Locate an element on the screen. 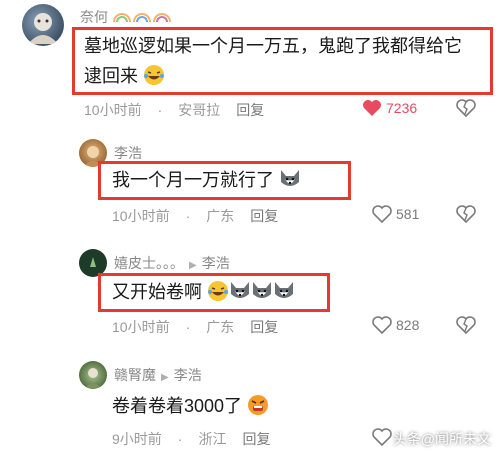  location: 浙江 is located at coordinates (212, 439).